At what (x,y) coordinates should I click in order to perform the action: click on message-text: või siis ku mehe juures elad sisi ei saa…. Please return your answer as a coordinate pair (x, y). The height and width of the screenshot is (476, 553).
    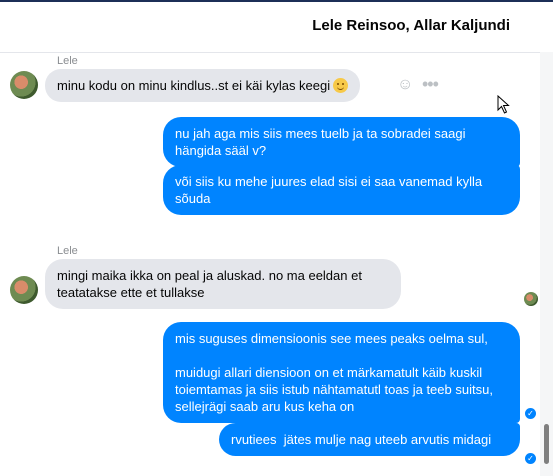
    Looking at the image, I should click on (330, 190).